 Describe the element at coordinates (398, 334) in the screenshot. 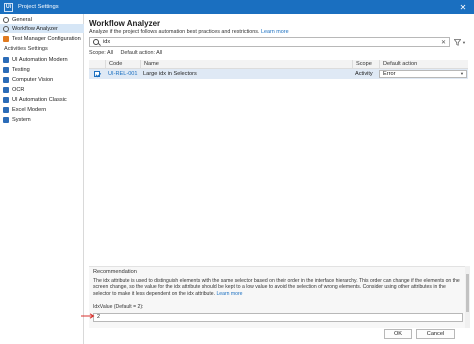

I see `ok-button: OK` at that location.